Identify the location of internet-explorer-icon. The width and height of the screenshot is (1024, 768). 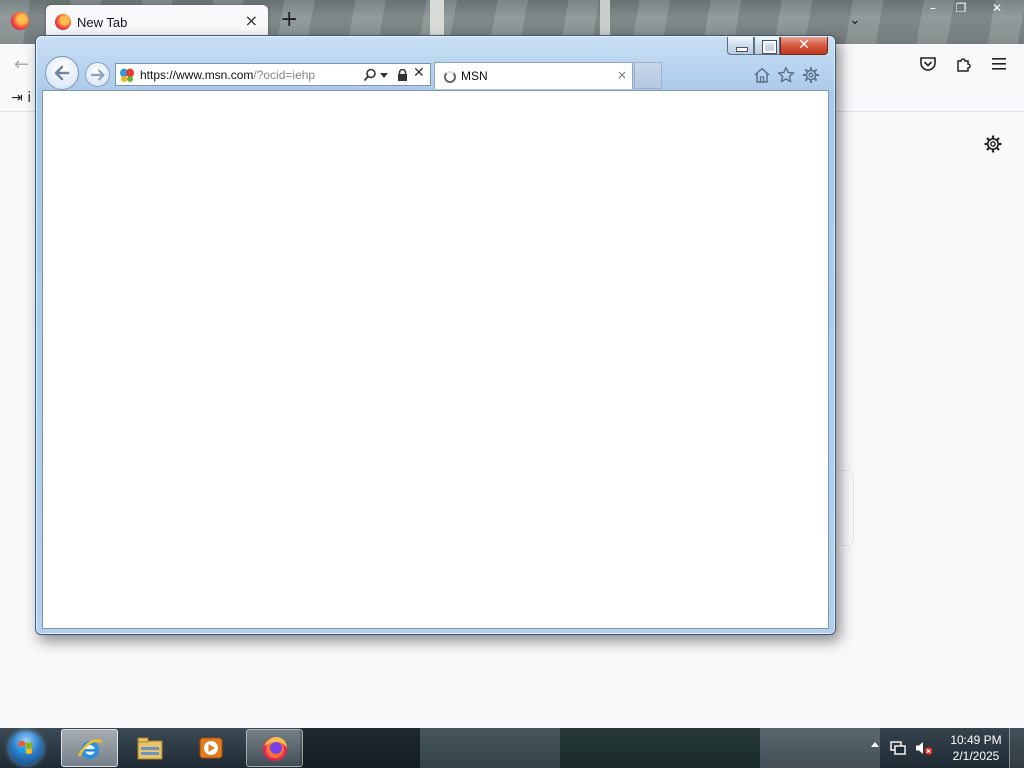
(90, 749).